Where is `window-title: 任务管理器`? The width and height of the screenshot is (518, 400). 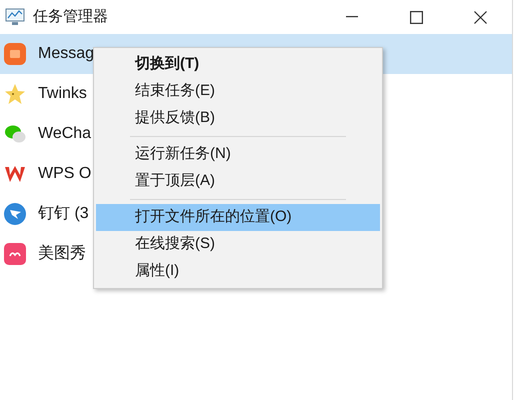
window-title: 任务管理器 is located at coordinates (70, 16).